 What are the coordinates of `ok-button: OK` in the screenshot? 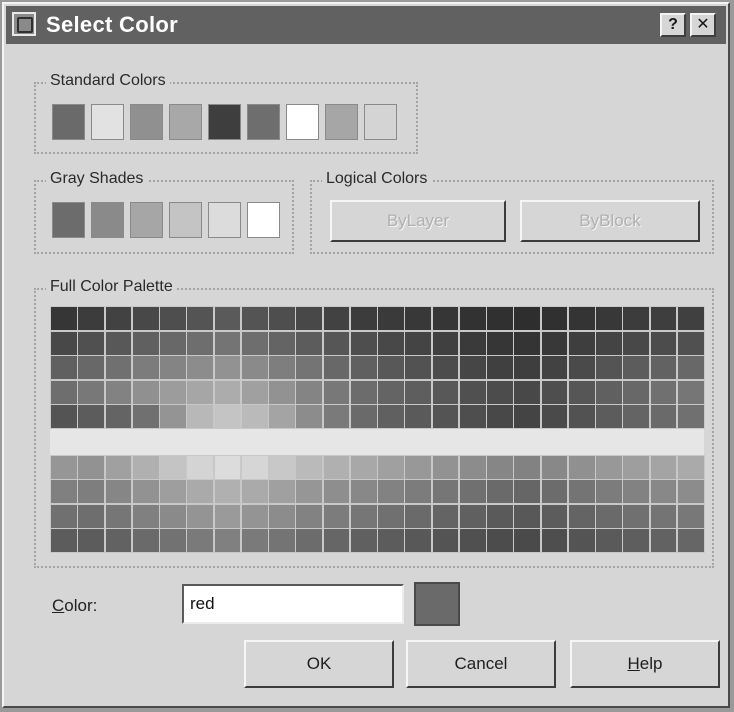 It's located at (319, 664).